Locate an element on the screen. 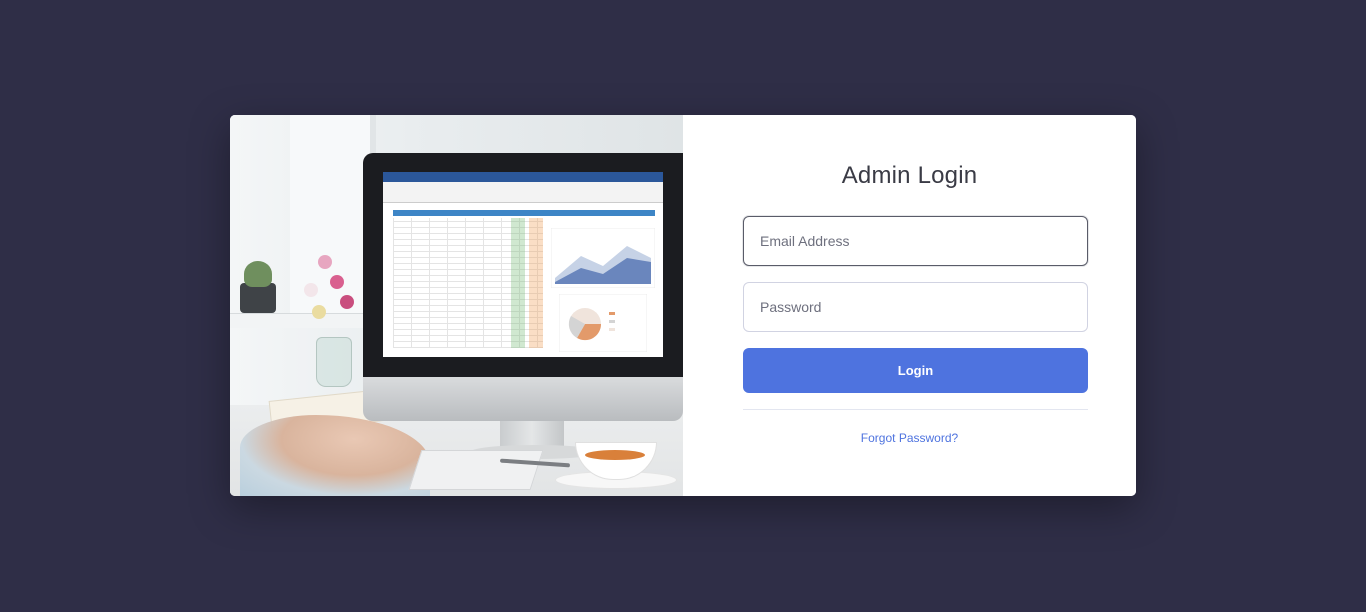 This screenshot has height=612, width=1366. photo-monitor-chin is located at coordinates (523, 399).